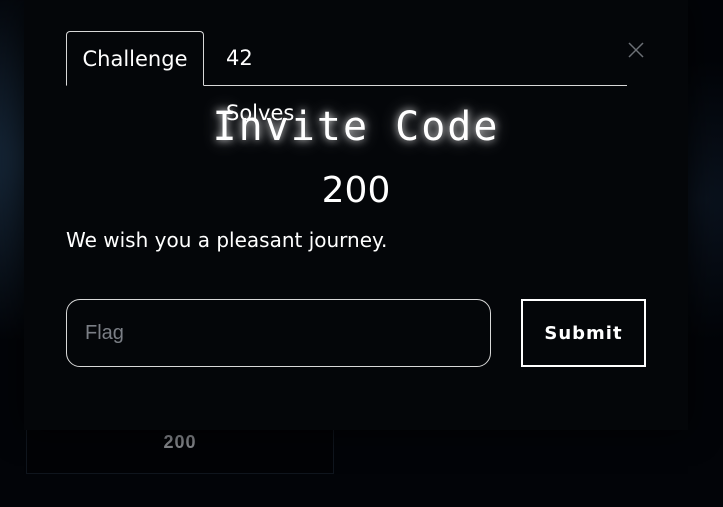 This screenshot has height=507, width=723. Describe the element at coordinates (583, 333) in the screenshot. I see `submit-button: Submit` at that location.